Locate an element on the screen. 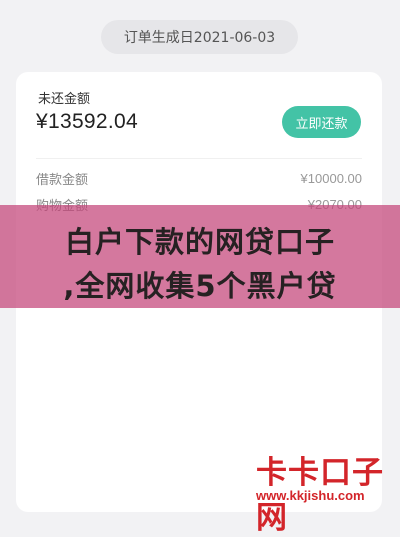  remaining-label: 未还金额 is located at coordinates (64, 99).